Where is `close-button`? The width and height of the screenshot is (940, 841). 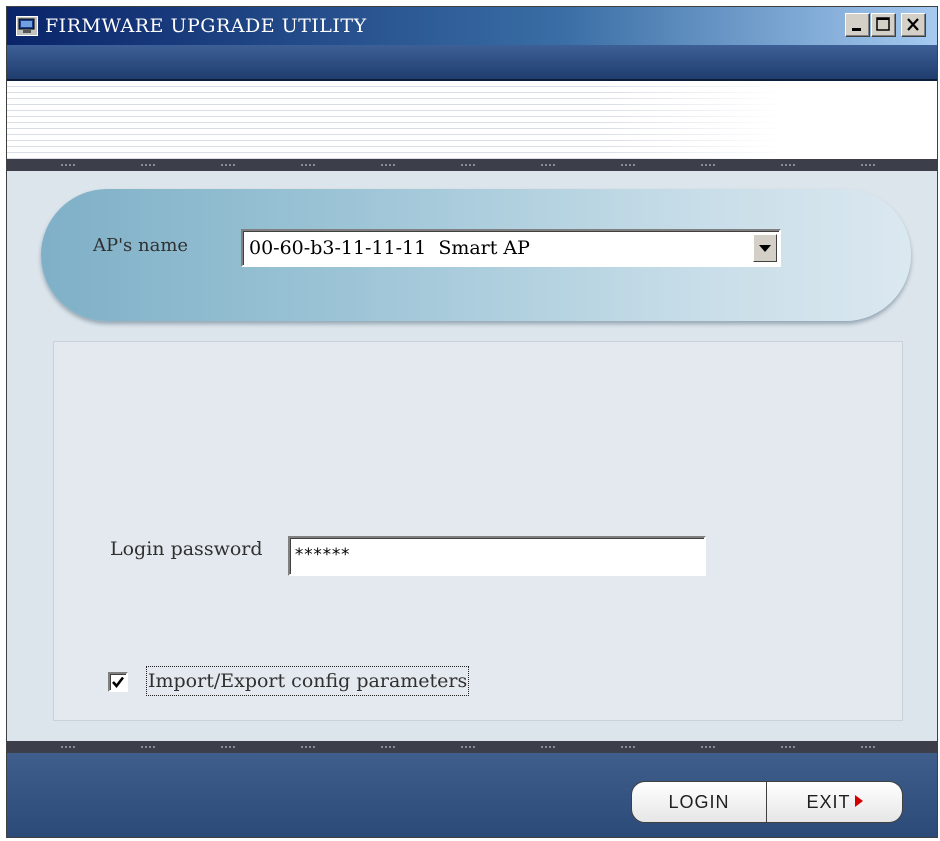
close-button is located at coordinates (913, 25).